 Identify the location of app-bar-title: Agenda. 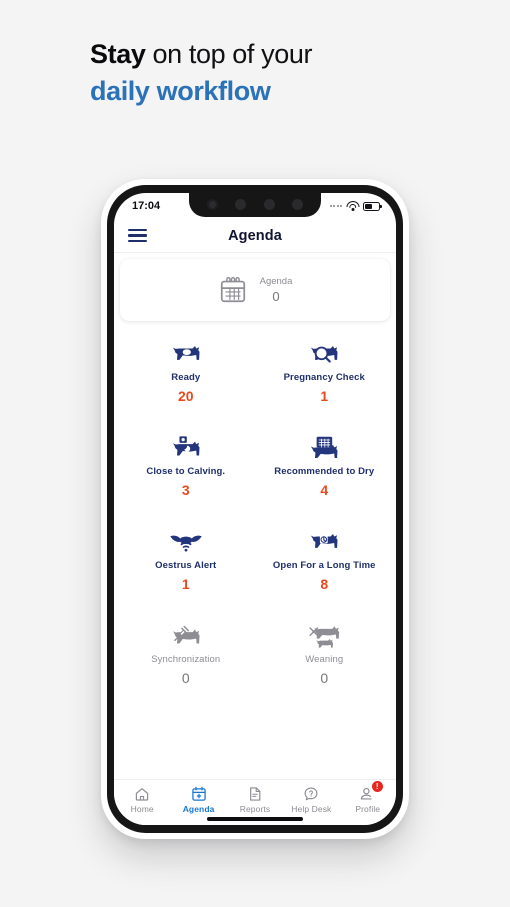
(255, 235).